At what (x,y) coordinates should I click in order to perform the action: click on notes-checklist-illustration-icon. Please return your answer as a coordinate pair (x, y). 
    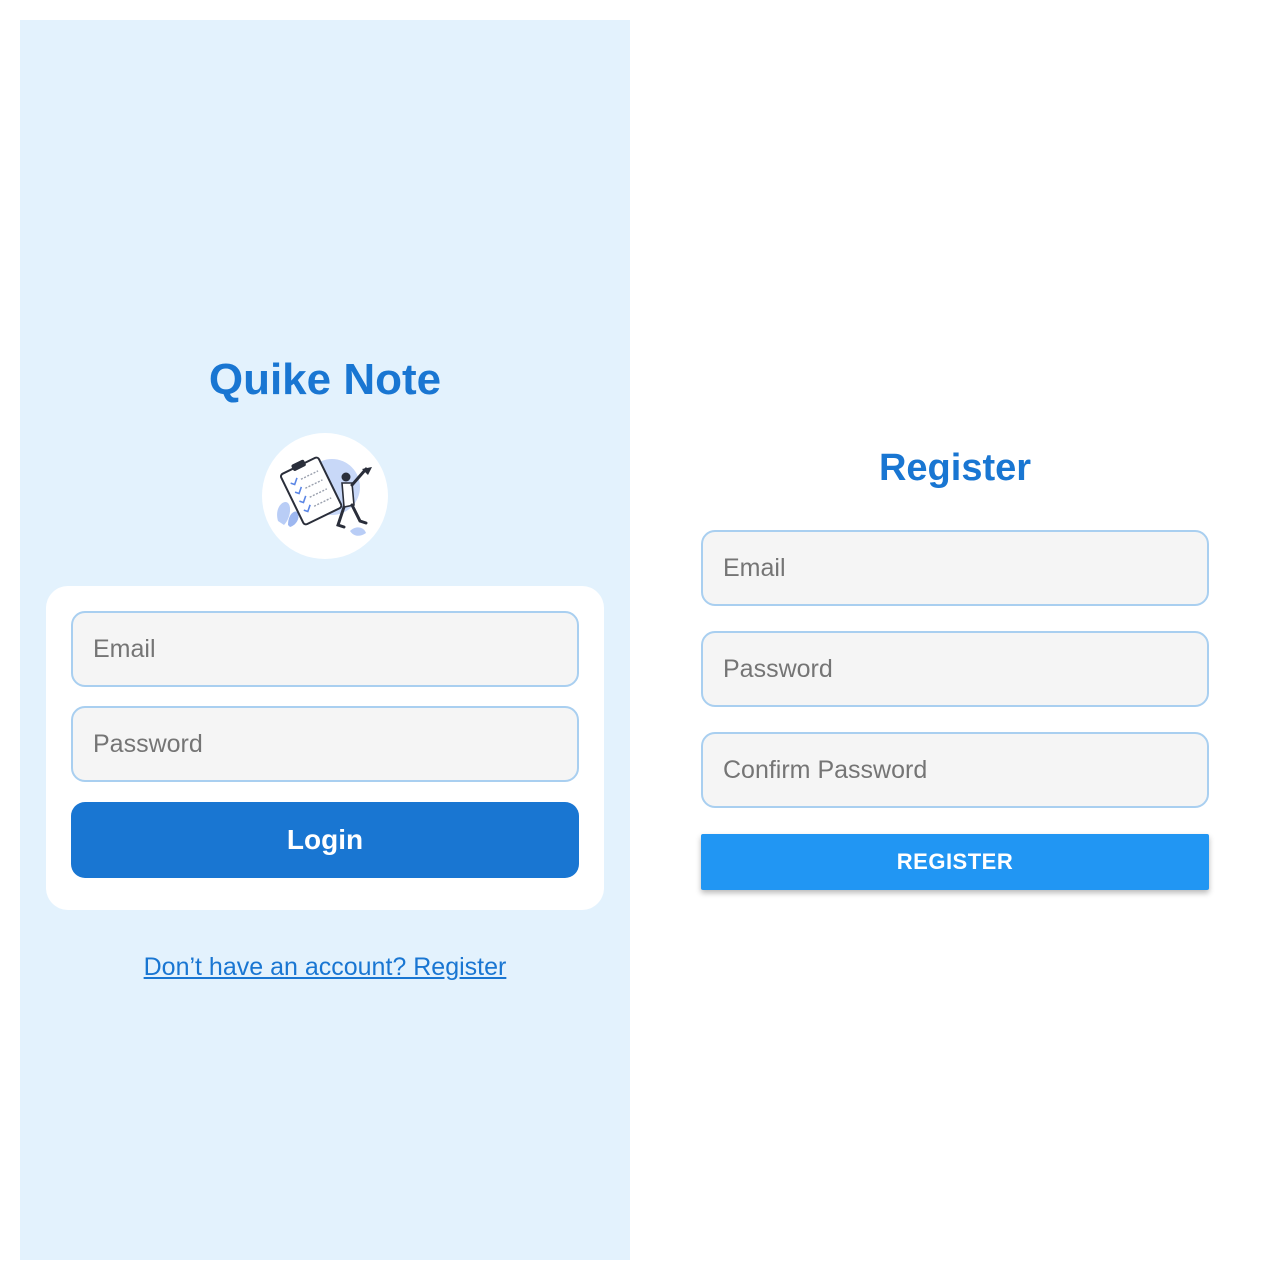
    Looking at the image, I should click on (324, 496).